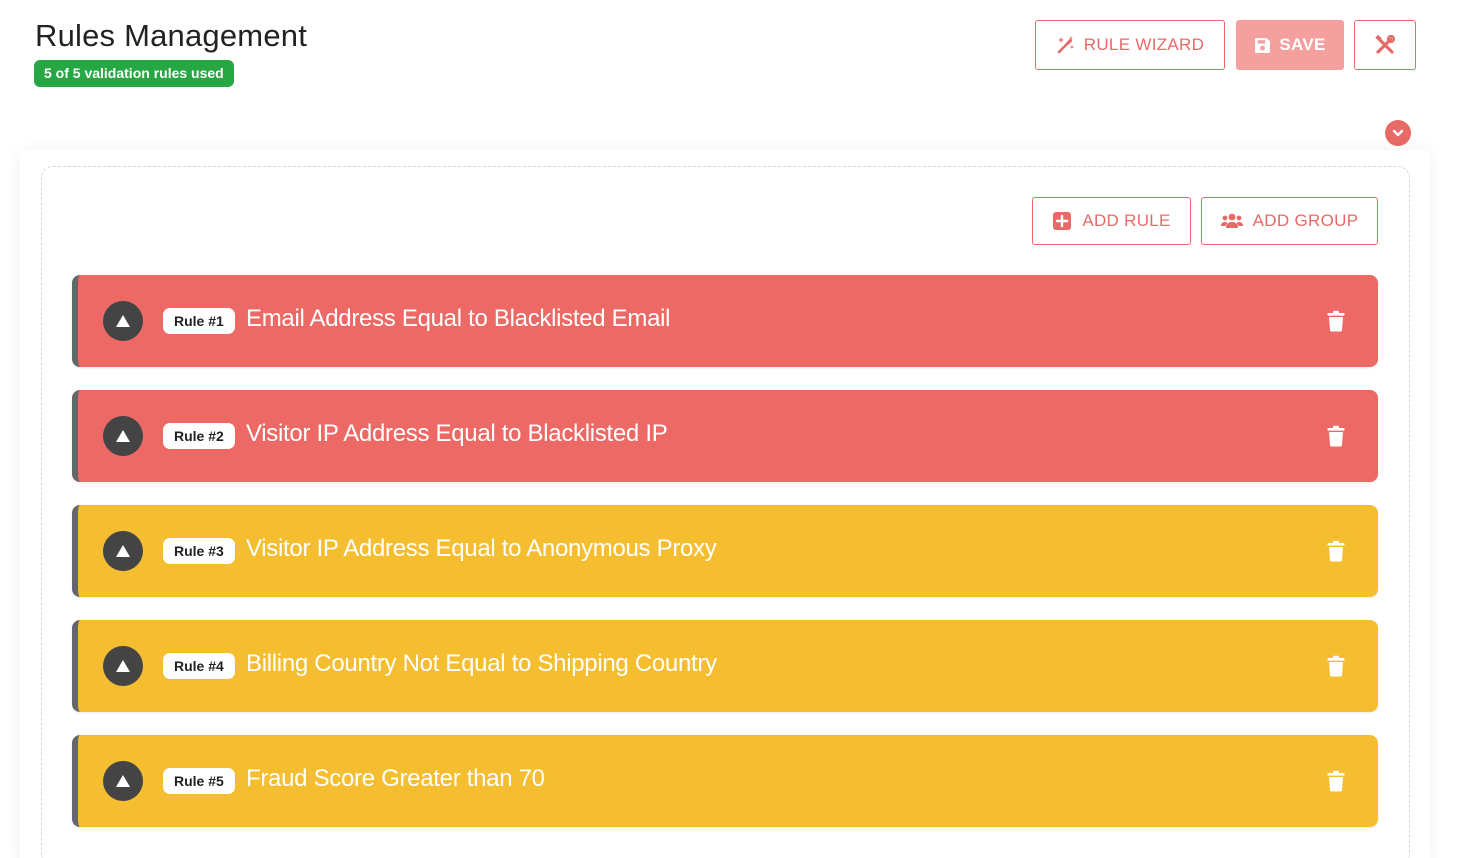  Describe the element at coordinates (1305, 220) in the screenshot. I see `add-group-label: ADD GROUP` at that location.